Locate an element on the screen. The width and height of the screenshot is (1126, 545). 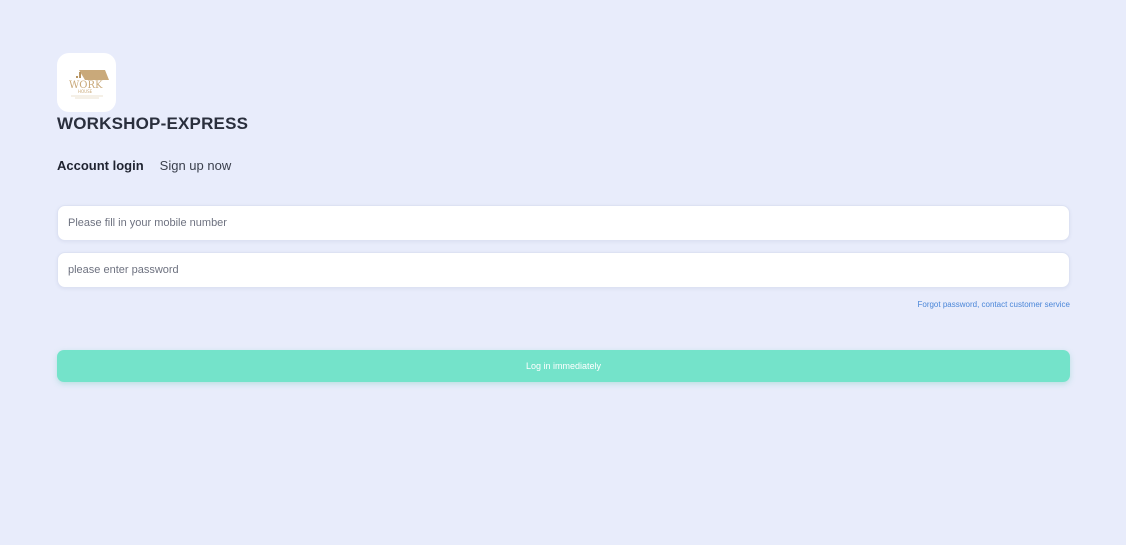
tab-sign-up: Sign up now is located at coordinates (196, 166).